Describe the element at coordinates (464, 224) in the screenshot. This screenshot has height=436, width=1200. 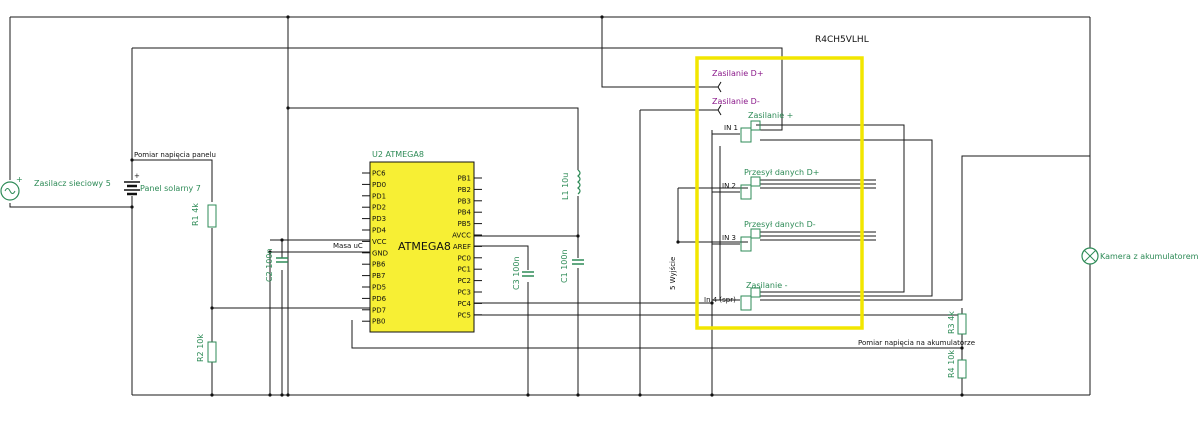
I see `mcu-pin-pb5: PB5` at that location.